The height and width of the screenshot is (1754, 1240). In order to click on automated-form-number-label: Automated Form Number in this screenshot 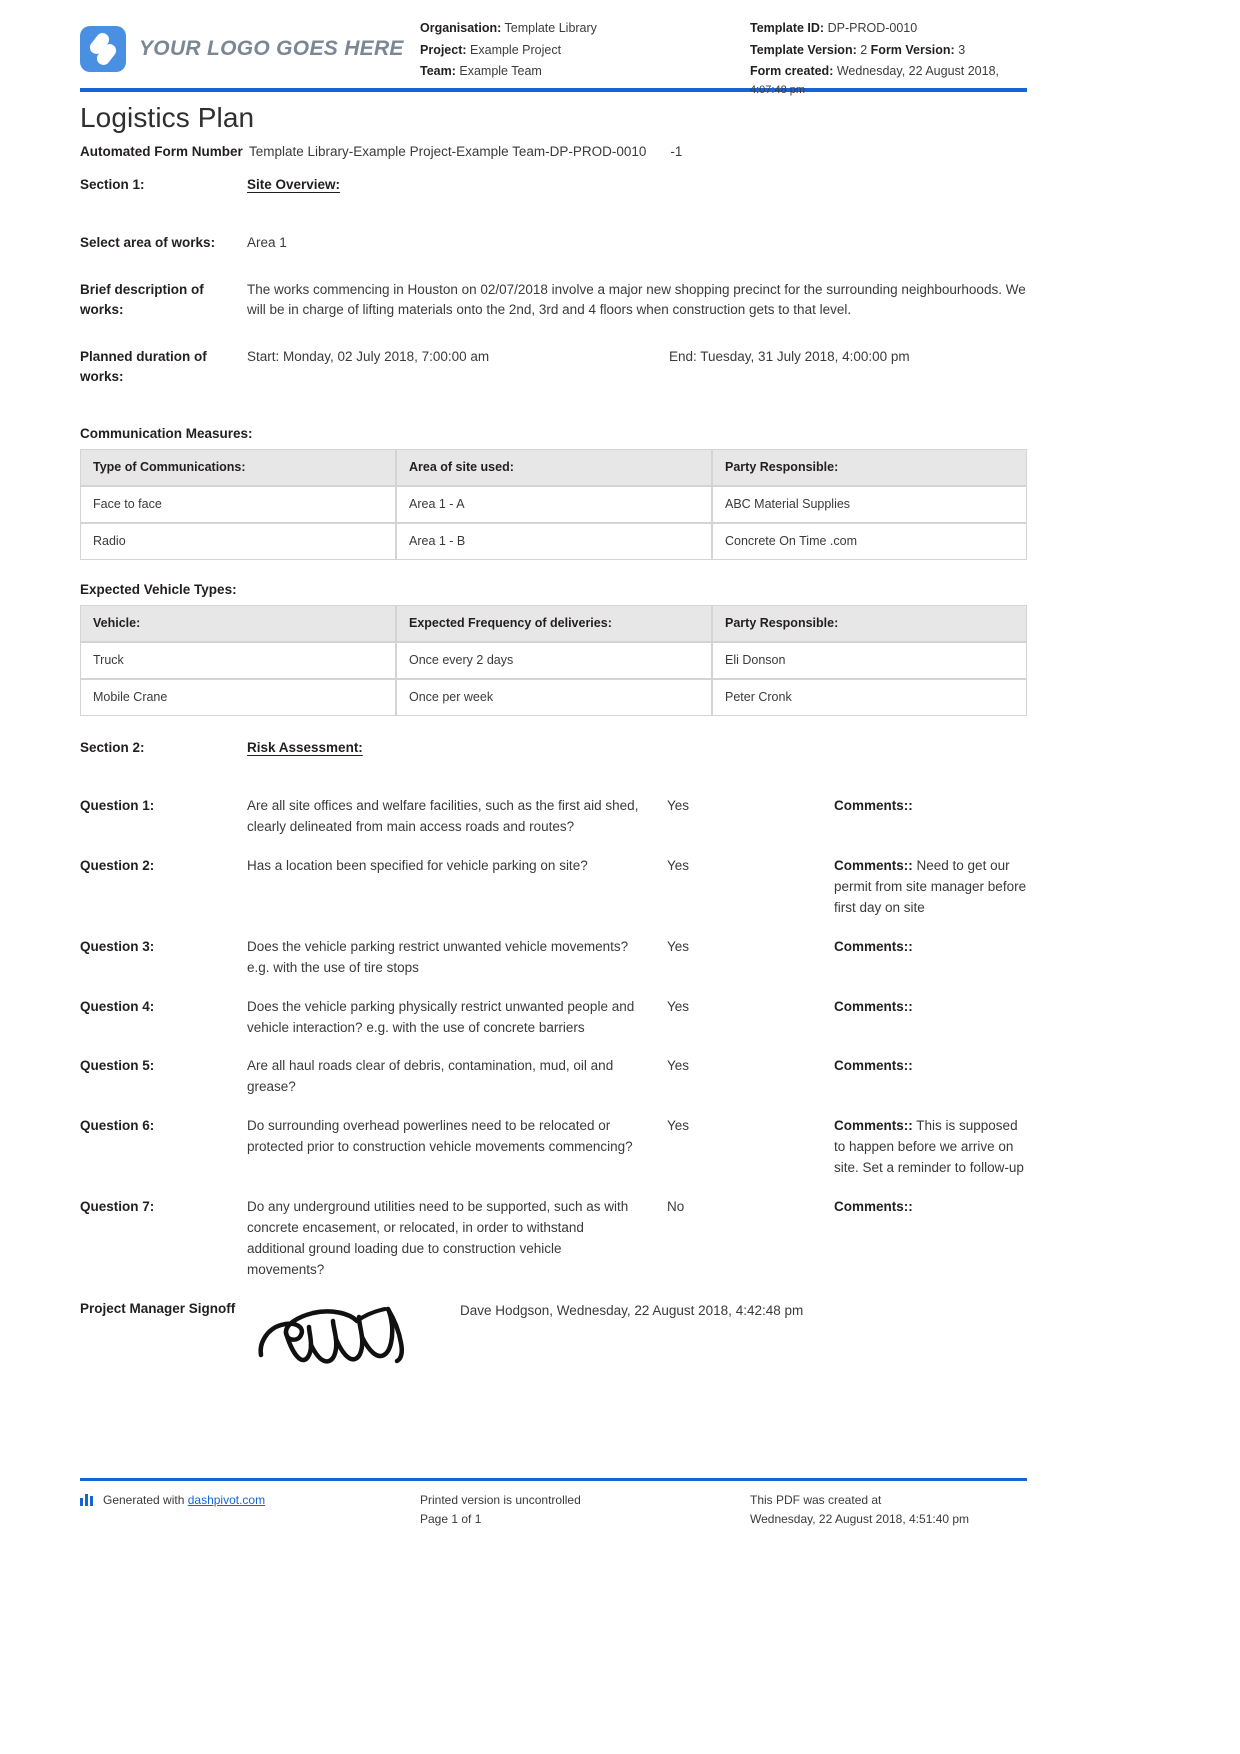, I will do `click(161, 151)`.